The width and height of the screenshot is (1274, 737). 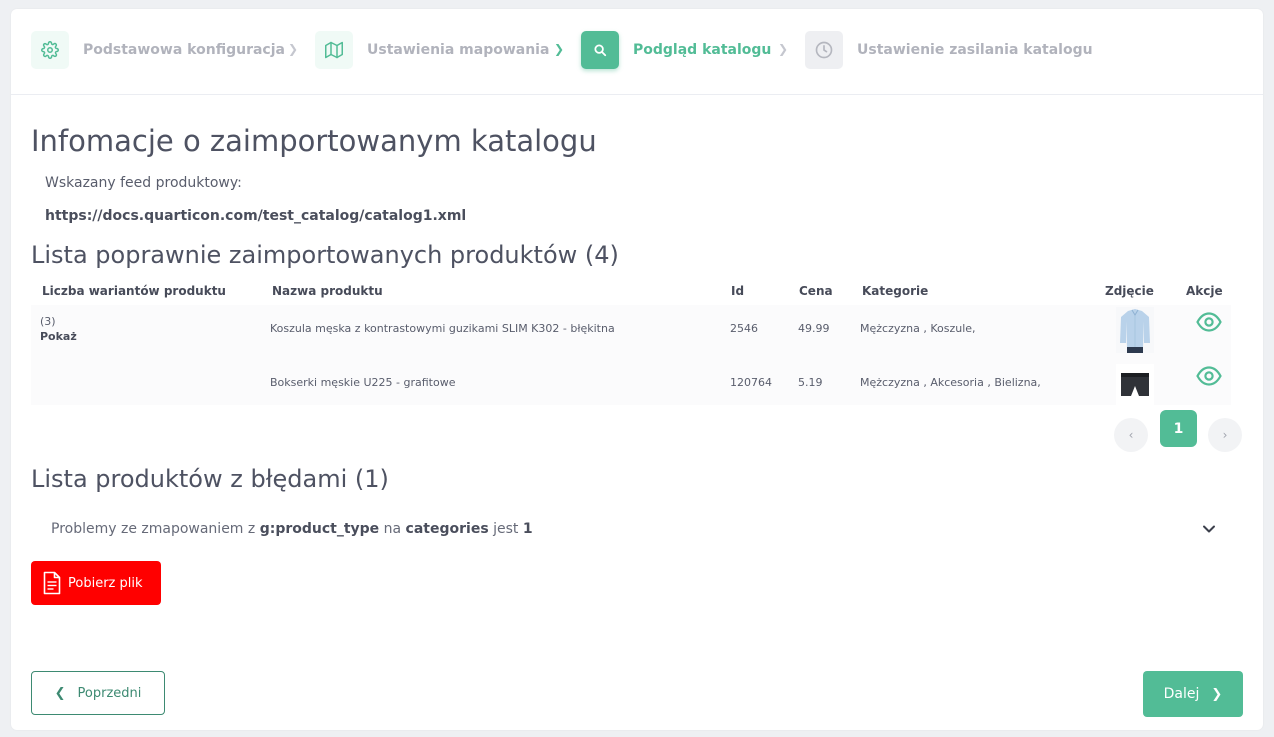 What do you see at coordinates (134, 291) in the screenshot?
I see `column-header-variants: Liczba wariantów produktu` at bounding box center [134, 291].